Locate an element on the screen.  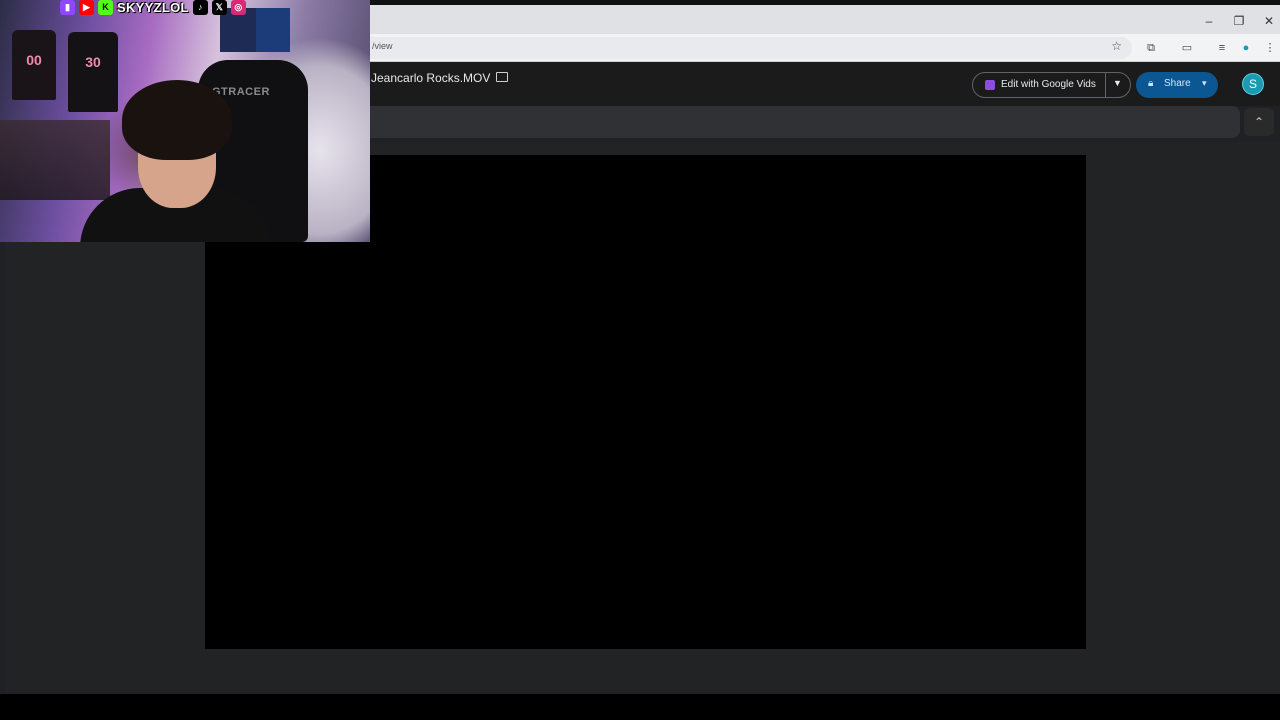
minimize-button: – is located at coordinates (1209, 21).